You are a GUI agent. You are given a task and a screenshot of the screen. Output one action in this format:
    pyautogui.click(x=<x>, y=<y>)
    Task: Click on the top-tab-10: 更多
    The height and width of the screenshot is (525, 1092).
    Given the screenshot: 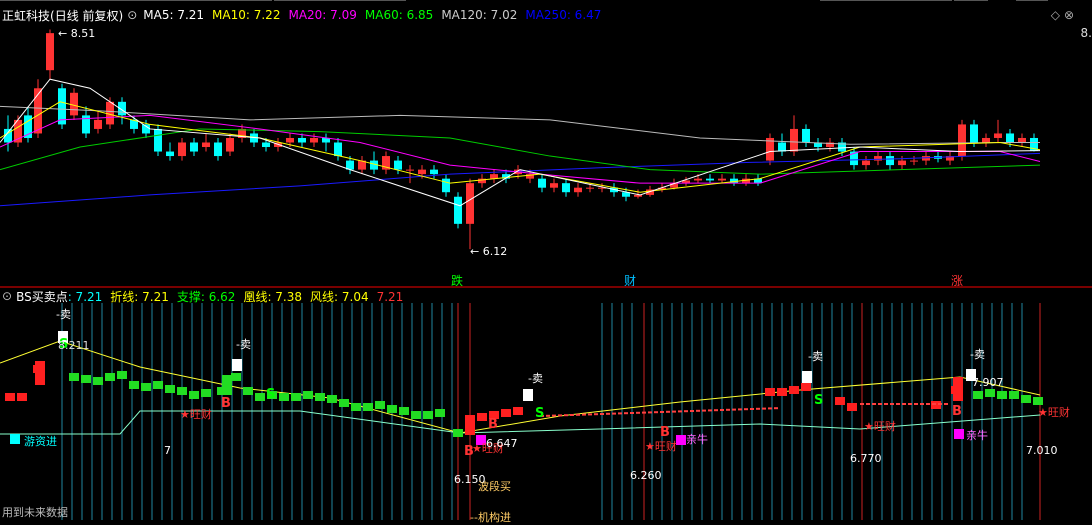 What is the action you would take?
    pyautogui.click(x=389, y=0)
    